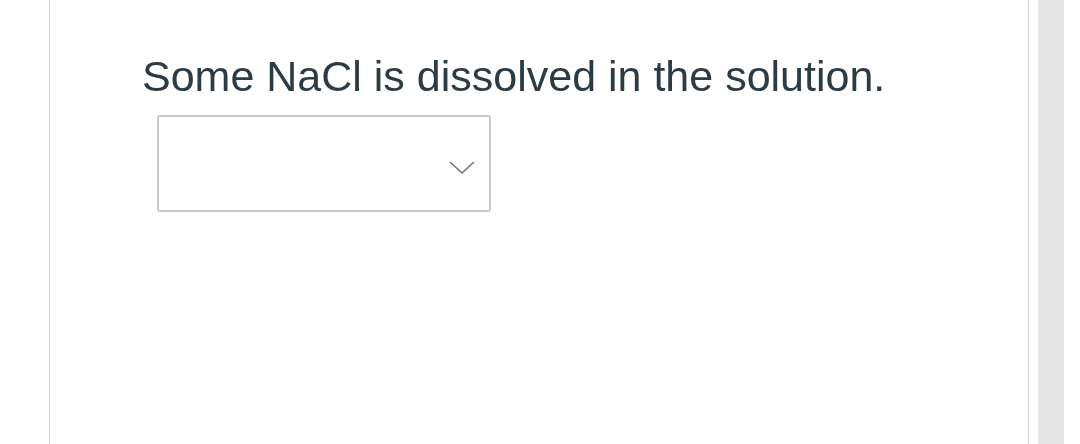  I want to click on answer-dropdown, so click(324, 163).